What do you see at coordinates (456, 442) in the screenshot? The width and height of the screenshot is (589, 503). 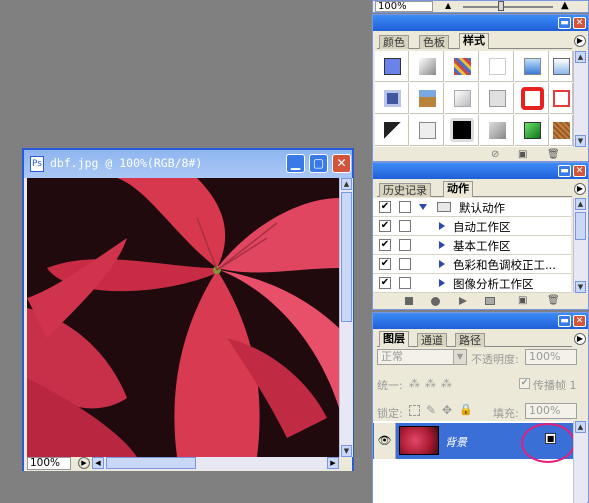 I see `layer-name: 背景` at bounding box center [456, 442].